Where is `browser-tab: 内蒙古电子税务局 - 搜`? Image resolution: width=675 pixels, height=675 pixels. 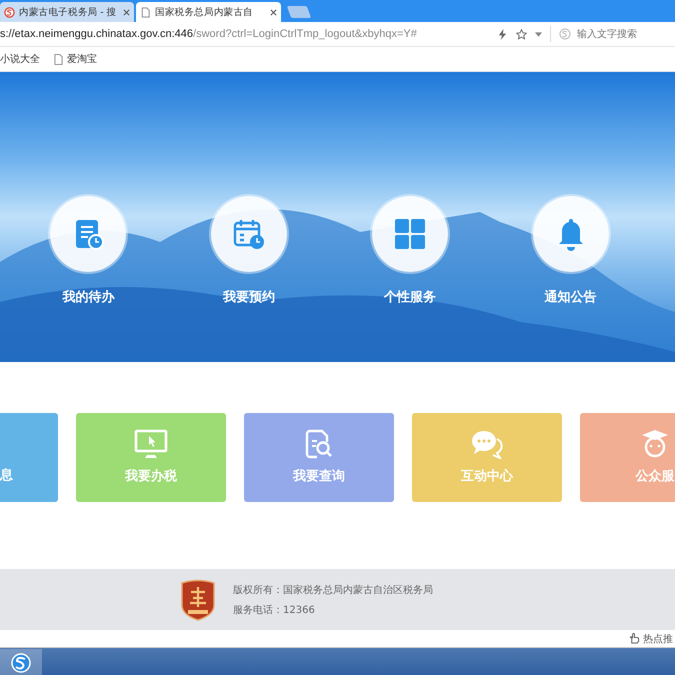
browser-tab: 内蒙古电子税务局 - 搜 is located at coordinates (67, 12).